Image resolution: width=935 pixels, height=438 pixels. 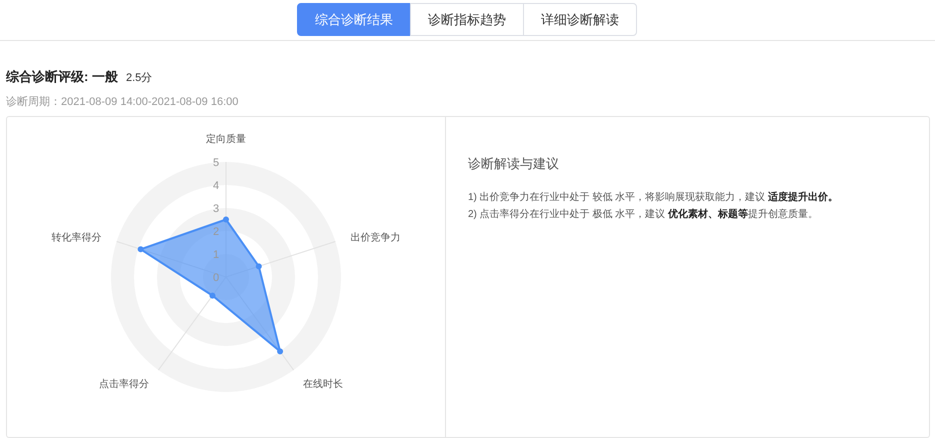 I want to click on rating-score: 2.5分, so click(x=139, y=78).